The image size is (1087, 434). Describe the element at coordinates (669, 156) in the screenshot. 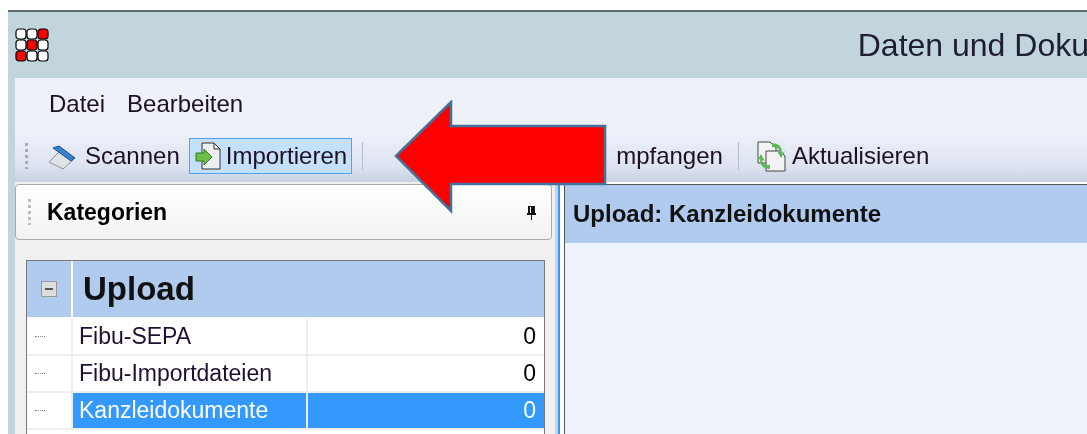

I see `toolbar-button: mpfangen` at that location.